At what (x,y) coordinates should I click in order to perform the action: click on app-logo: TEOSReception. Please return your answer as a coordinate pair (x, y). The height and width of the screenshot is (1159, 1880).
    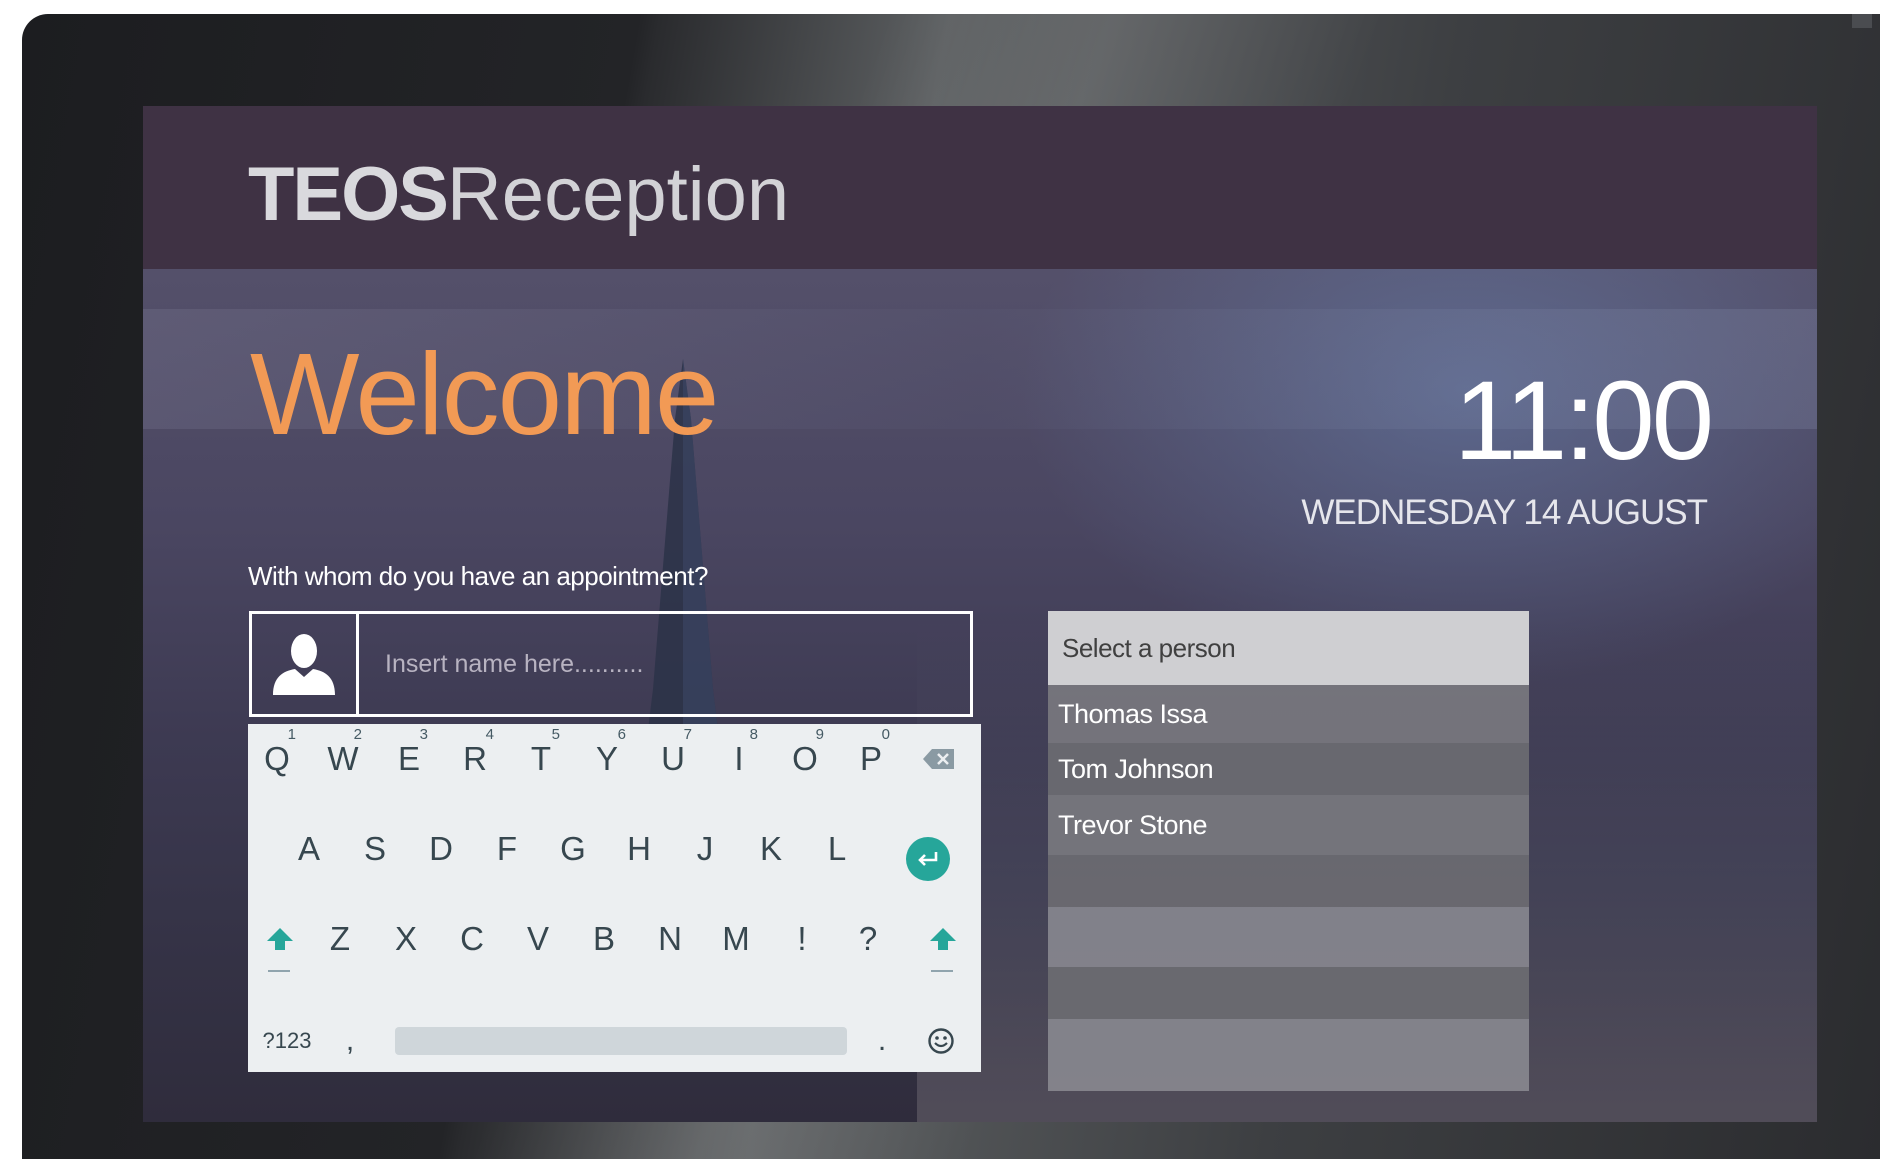
    Looking at the image, I should click on (518, 195).